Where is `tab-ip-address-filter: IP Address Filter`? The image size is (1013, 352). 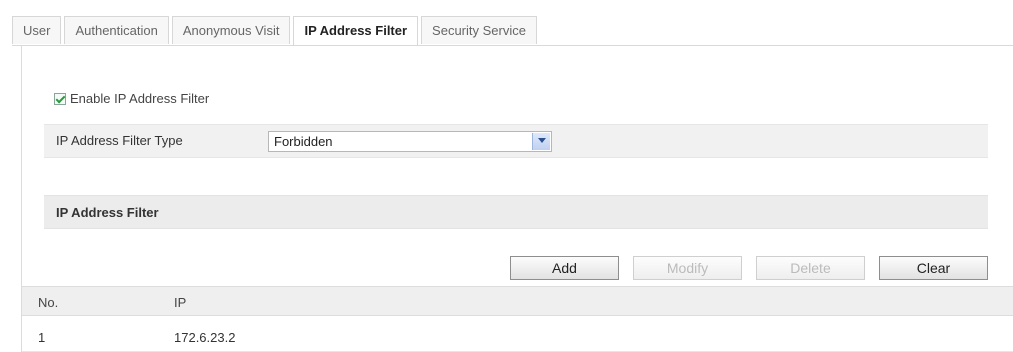 tab-ip-address-filter: IP Address Filter is located at coordinates (356, 31).